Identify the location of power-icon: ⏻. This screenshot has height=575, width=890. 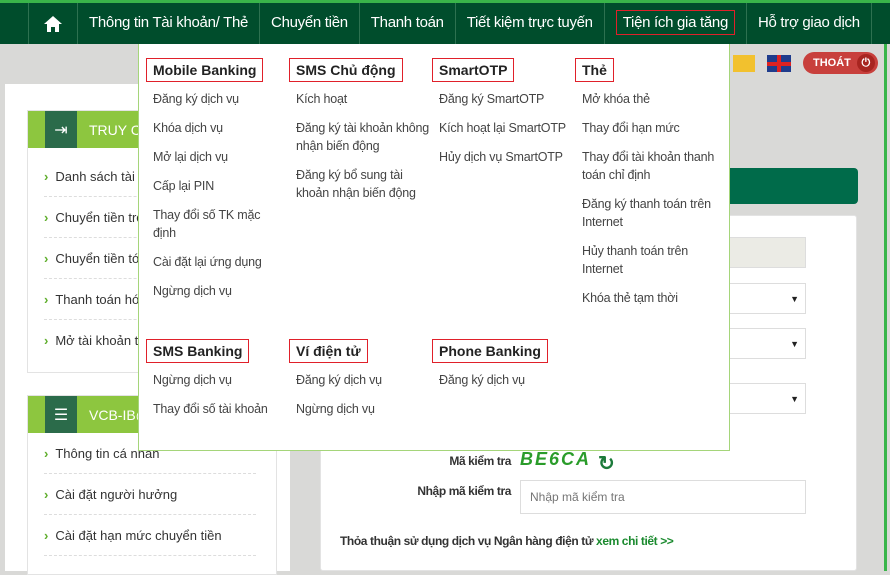
(865, 63).